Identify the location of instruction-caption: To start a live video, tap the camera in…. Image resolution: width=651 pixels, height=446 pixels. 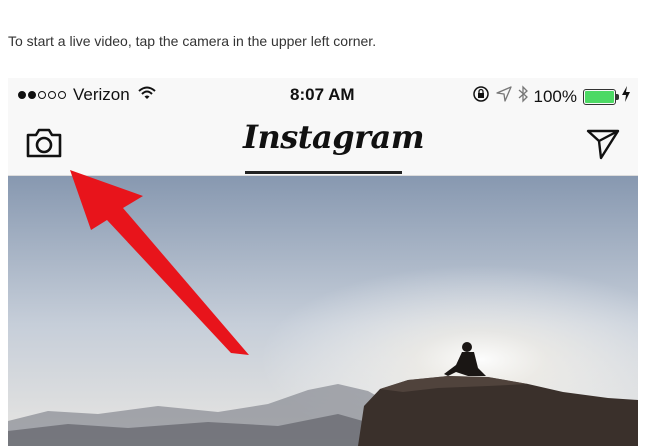
(192, 41).